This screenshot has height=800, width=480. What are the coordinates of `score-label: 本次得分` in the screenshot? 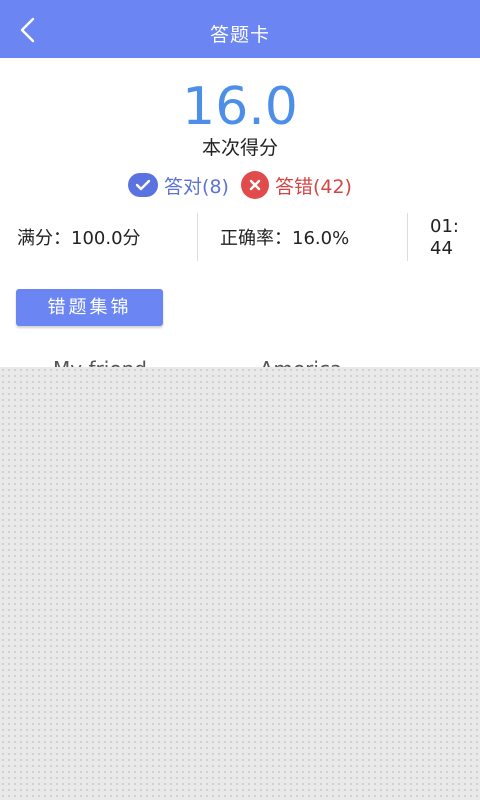 It's located at (239, 148).